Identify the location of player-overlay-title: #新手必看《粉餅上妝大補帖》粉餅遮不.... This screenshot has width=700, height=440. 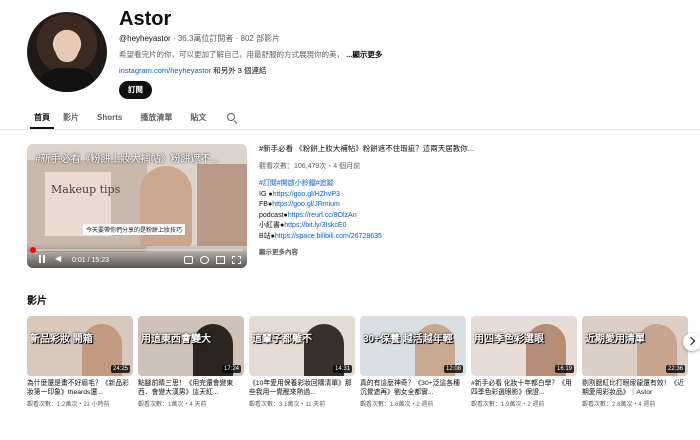
(127, 159).